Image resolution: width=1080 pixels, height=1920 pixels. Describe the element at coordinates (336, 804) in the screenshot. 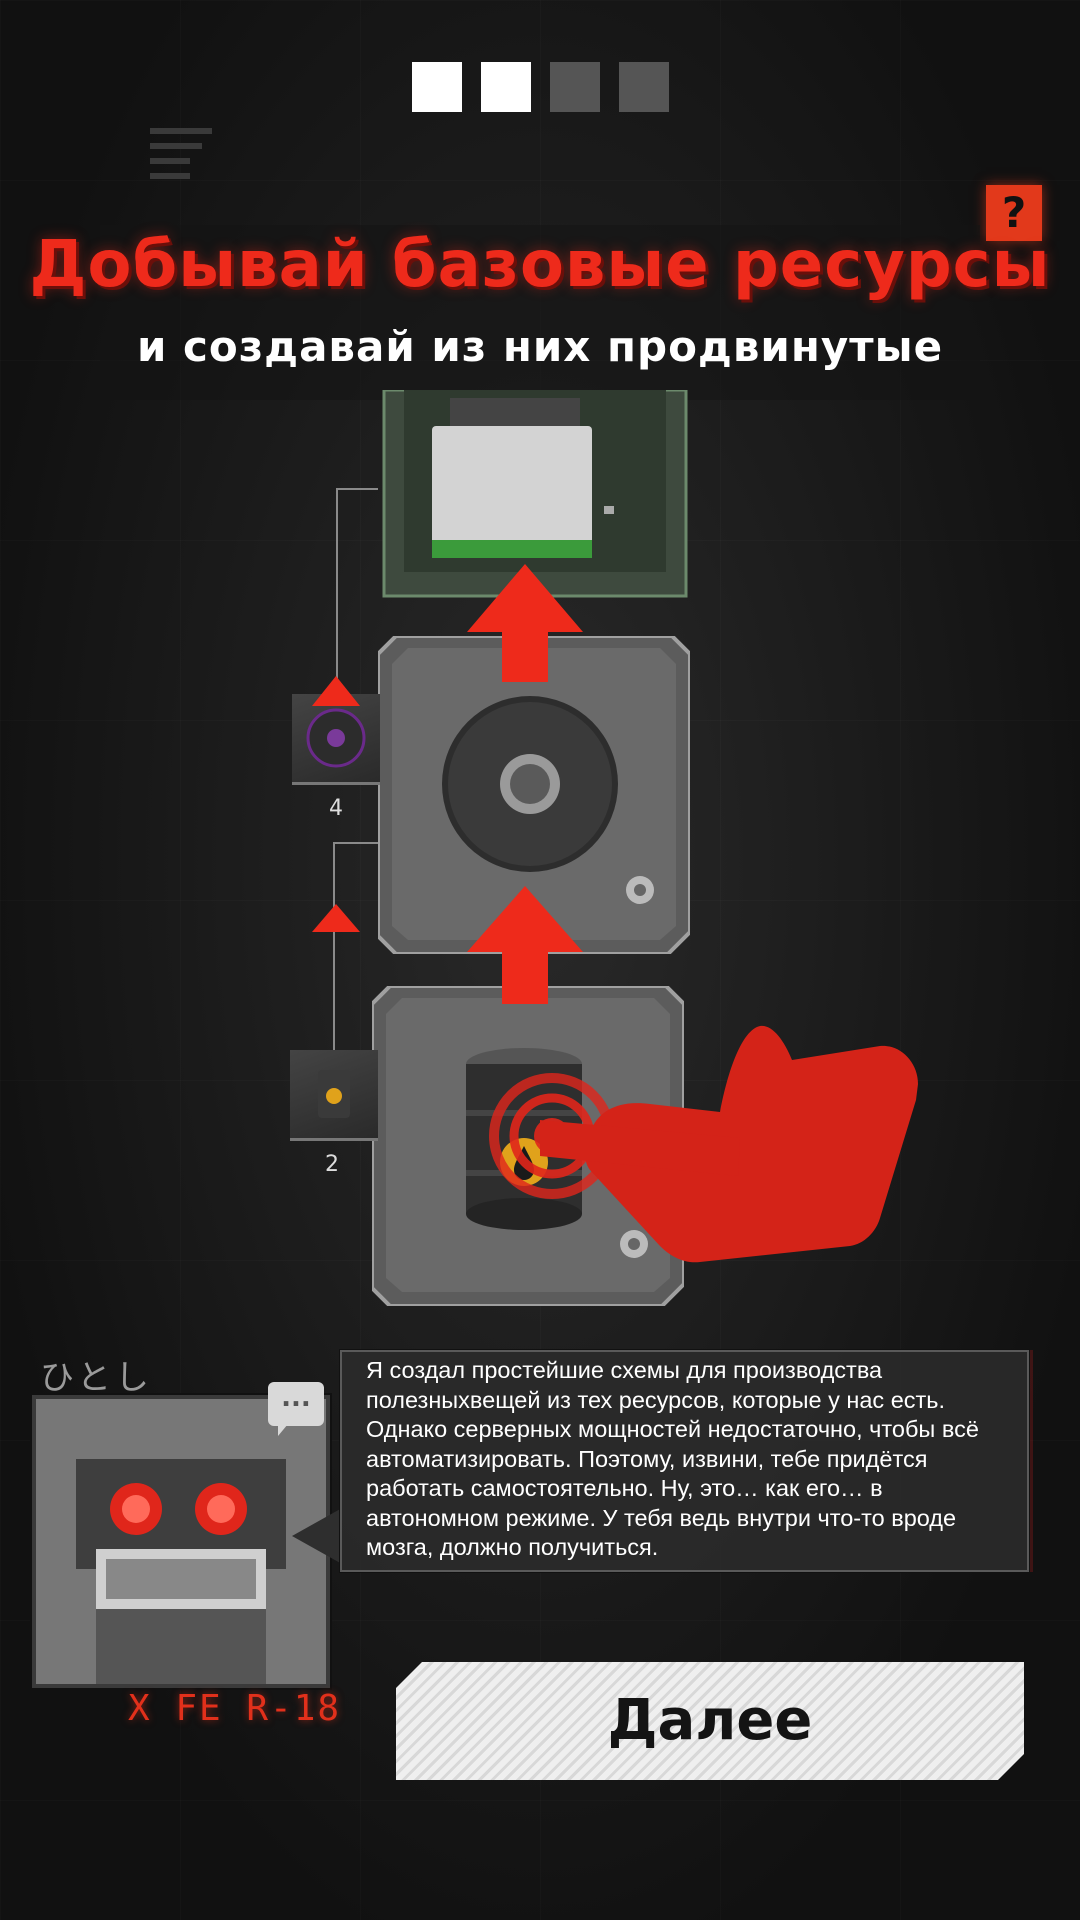

I see `triangle-up-icon` at that location.